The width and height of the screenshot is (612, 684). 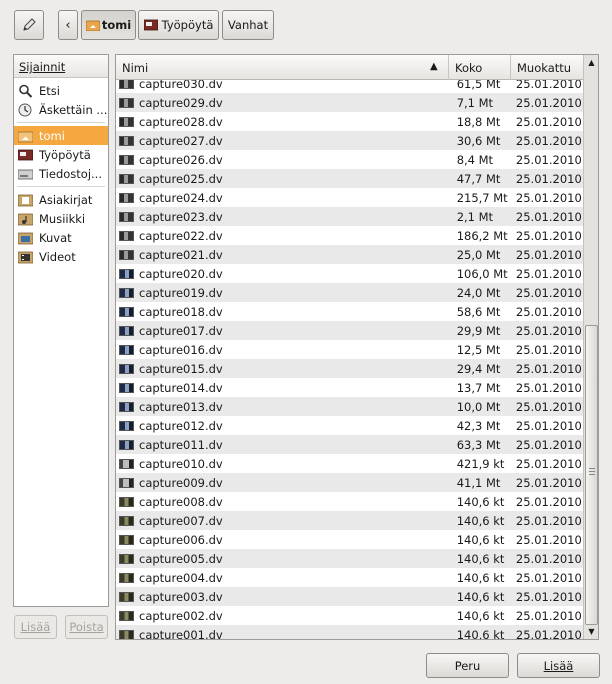 What do you see at coordinates (349, 254) in the screenshot?
I see `file-row: capture021.dv 25,0 Mt 25.01.2010` at bounding box center [349, 254].